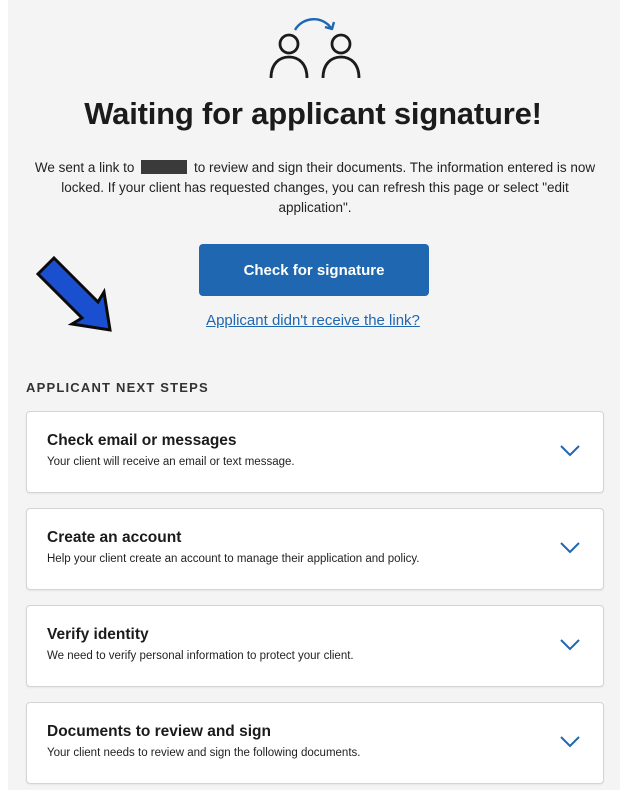 This screenshot has width=626, height=790. Describe the element at coordinates (114, 537) in the screenshot. I see `card-title: Create an account` at that location.